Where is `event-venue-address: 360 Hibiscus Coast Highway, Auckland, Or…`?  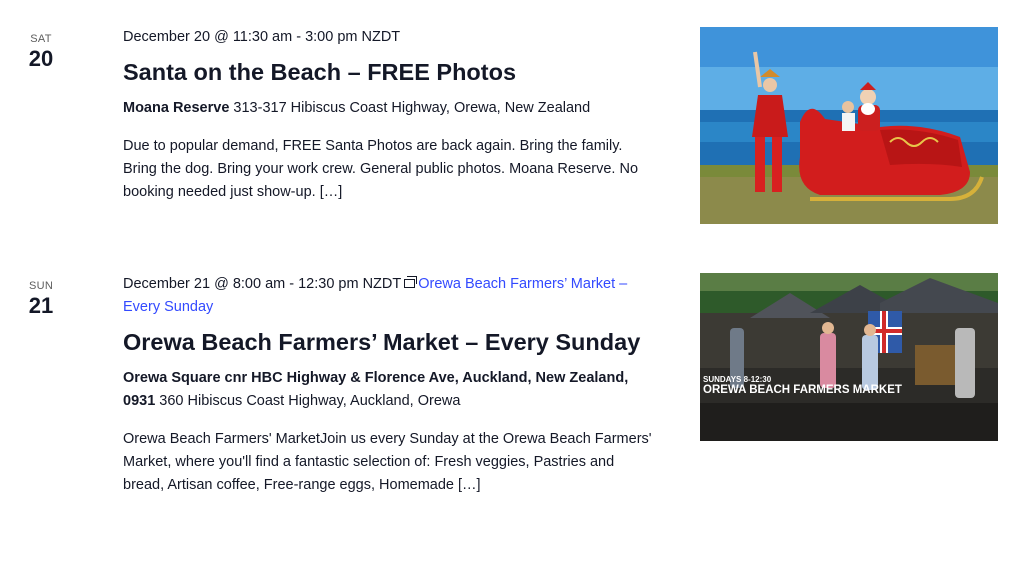 event-venue-address: 360 Hibiscus Coast Highway, Auckland, Or… is located at coordinates (308, 401).